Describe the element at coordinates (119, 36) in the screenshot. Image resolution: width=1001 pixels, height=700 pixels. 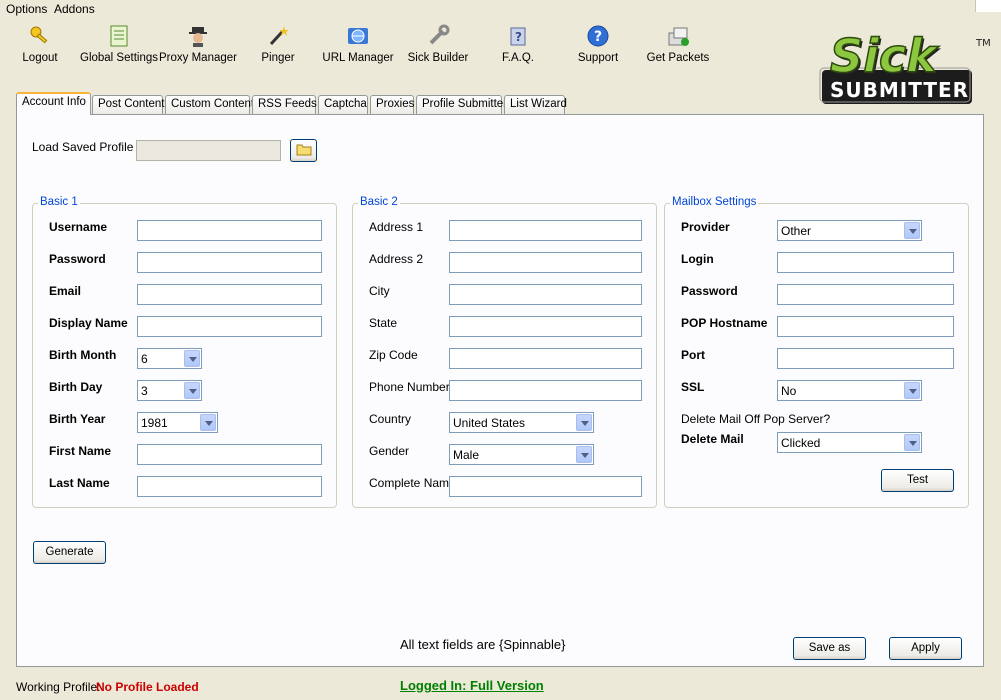
I see `notepad-icon` at that location.